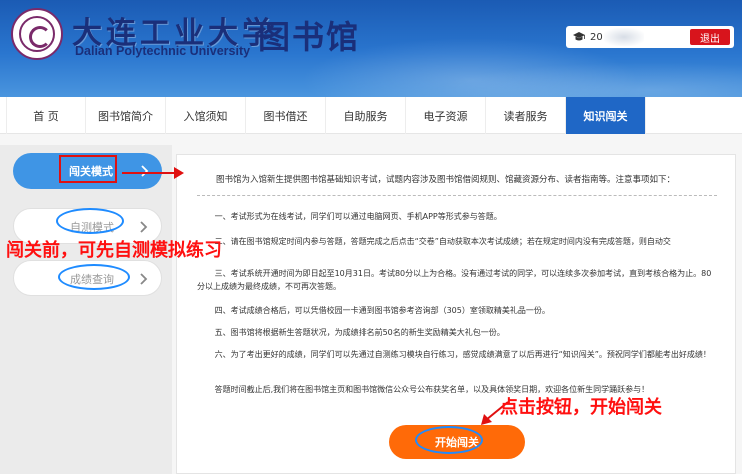 The height and width of the screenshot is (474, 742). I want to click on divider, so click(457, 195).